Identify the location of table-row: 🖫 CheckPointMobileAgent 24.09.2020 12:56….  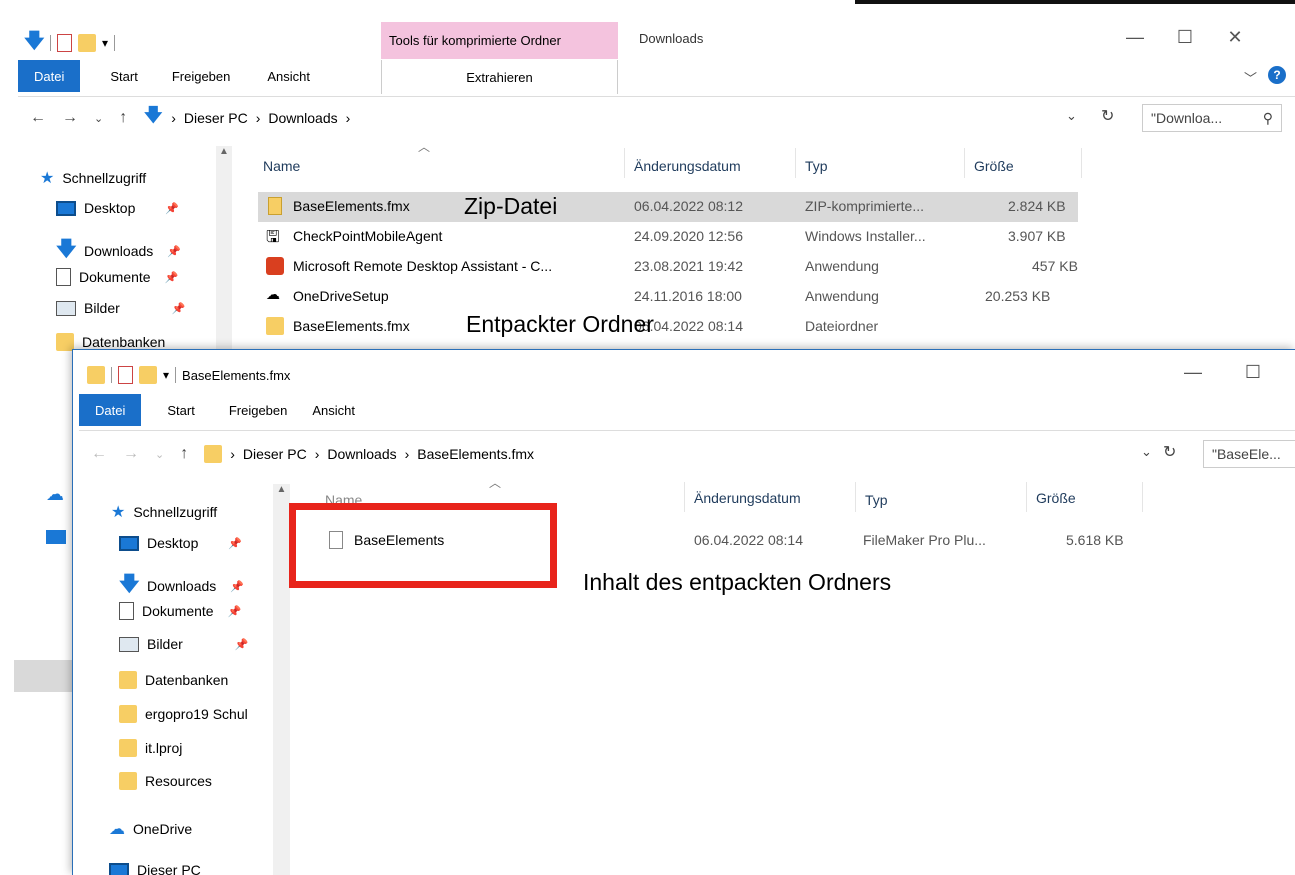
(668, 237).